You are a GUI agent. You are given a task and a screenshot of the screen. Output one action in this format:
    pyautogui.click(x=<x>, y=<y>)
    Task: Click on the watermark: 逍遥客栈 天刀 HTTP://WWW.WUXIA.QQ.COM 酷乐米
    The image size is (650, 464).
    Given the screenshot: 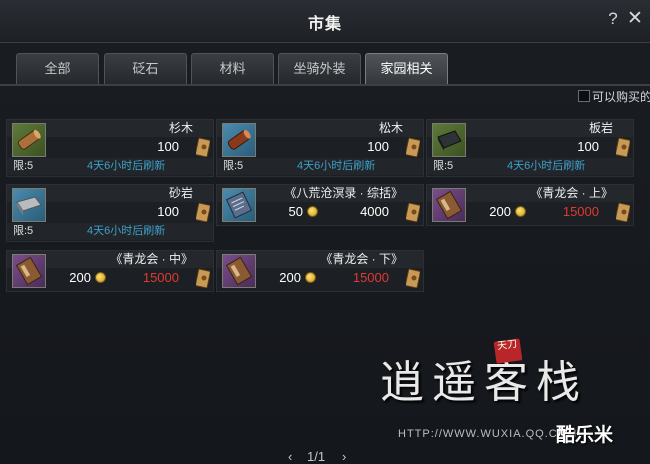 What is the action you would take?
    pyautogui.click(x=515, y=394)
    